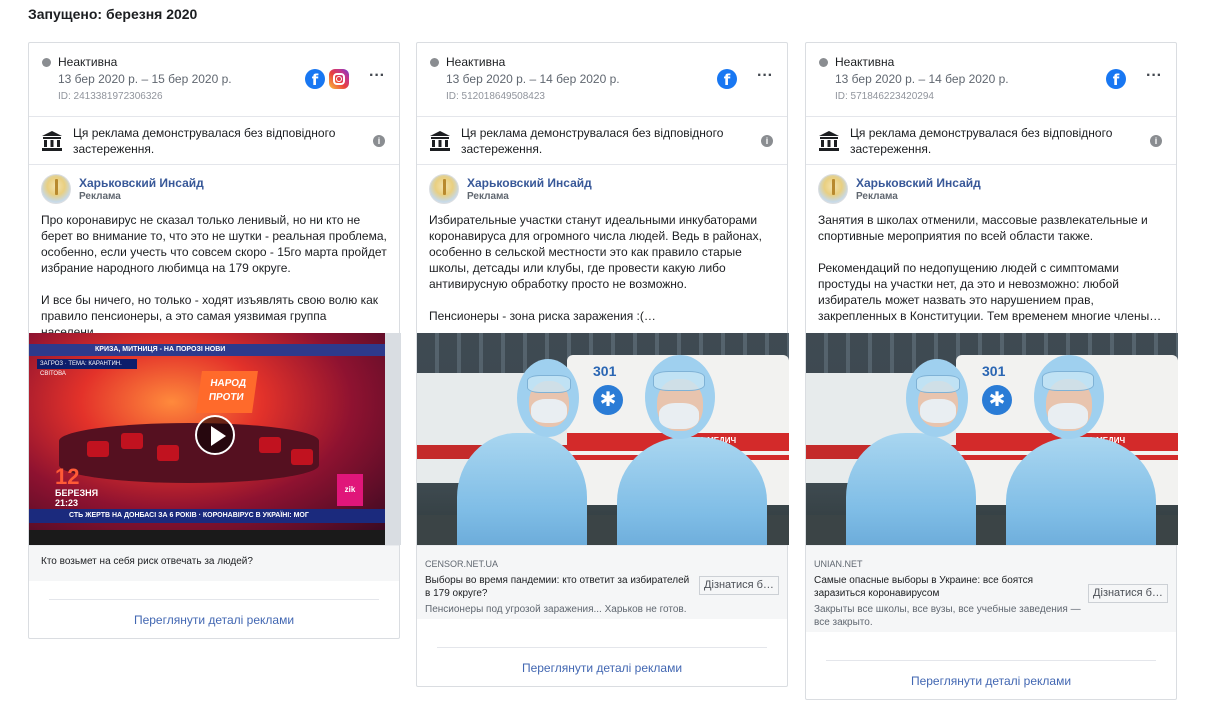 This screenshot has height=708, width=1221. Describe the element at coordinates (110, 96) in the screenshot. I see `ad-id: ID: 2413381972306326` at that location.